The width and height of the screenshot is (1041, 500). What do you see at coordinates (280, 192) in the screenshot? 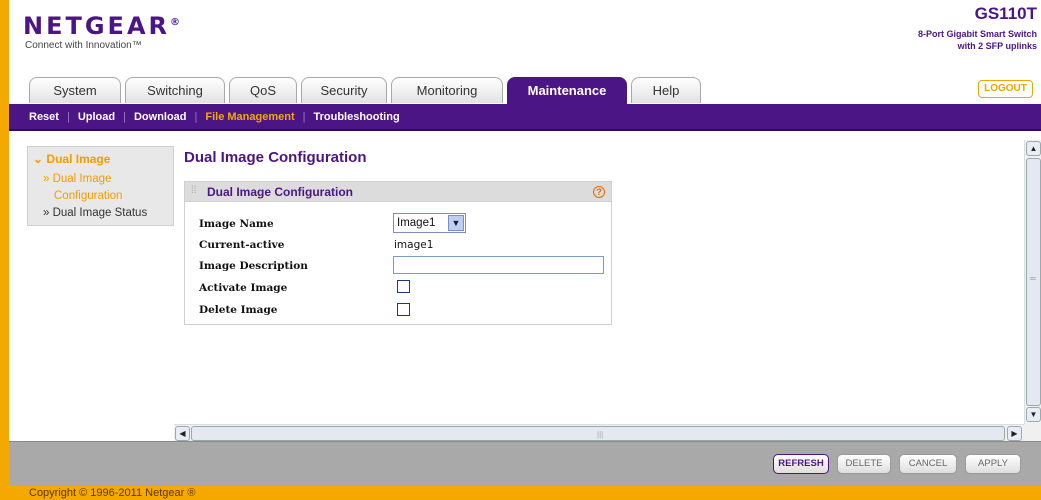
I see `panel-title: Dual Image Configuration` at bounding box center [280, 192].